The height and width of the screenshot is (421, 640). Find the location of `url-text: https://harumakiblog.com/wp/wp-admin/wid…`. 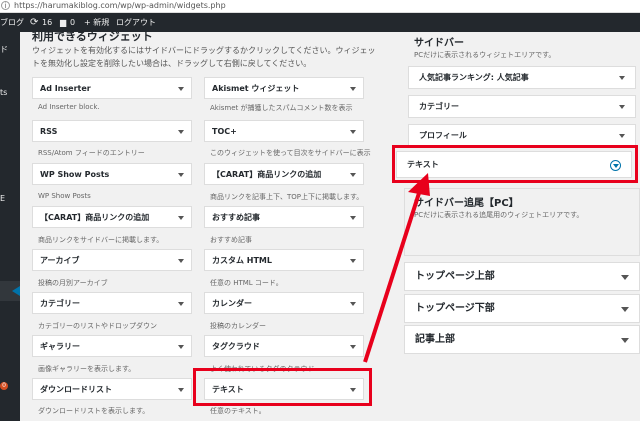

url-text: https://harumakiblog.com/wp/wp-admin/wid… is located at coordinates (120, 6).